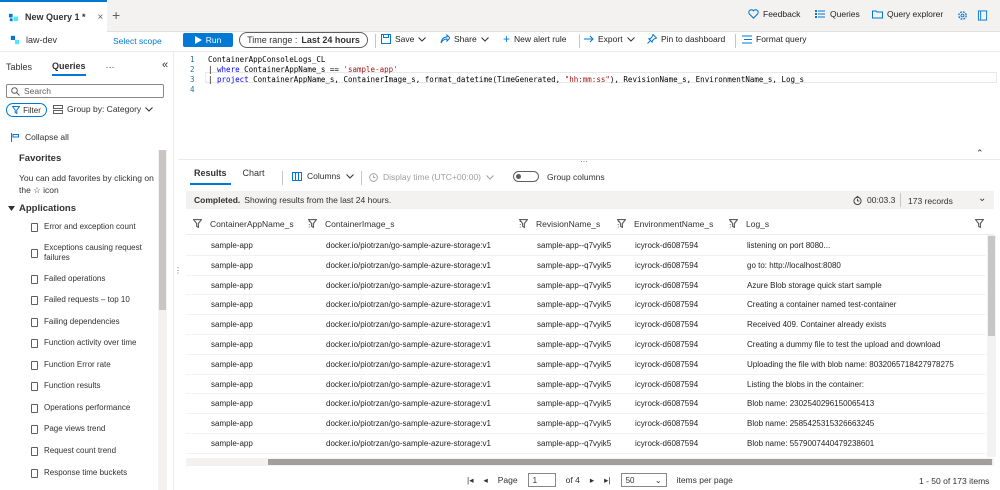 This screenshot has width=1000, height=490. I want to click on applications-category: Applications, so click(42, 208).